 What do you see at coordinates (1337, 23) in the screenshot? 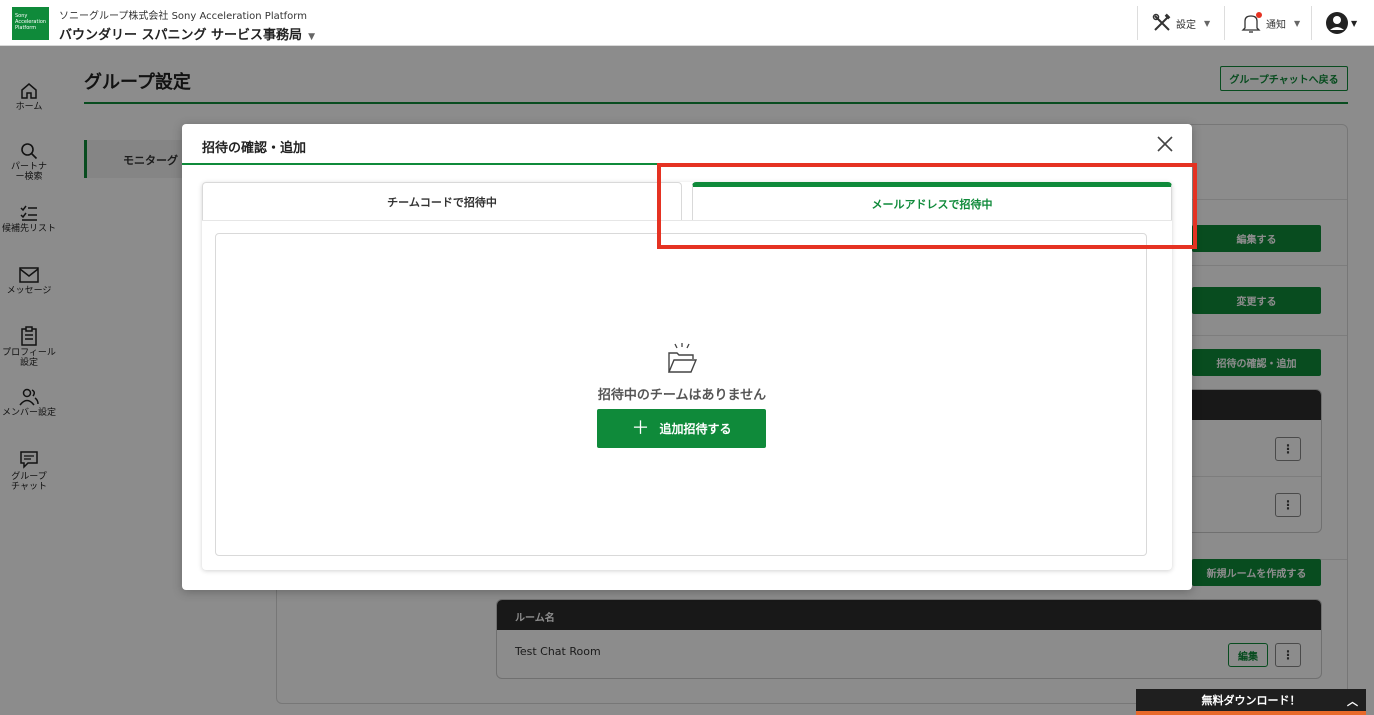
I see `user-avatar-icon` at bounding box center [1337, 23].